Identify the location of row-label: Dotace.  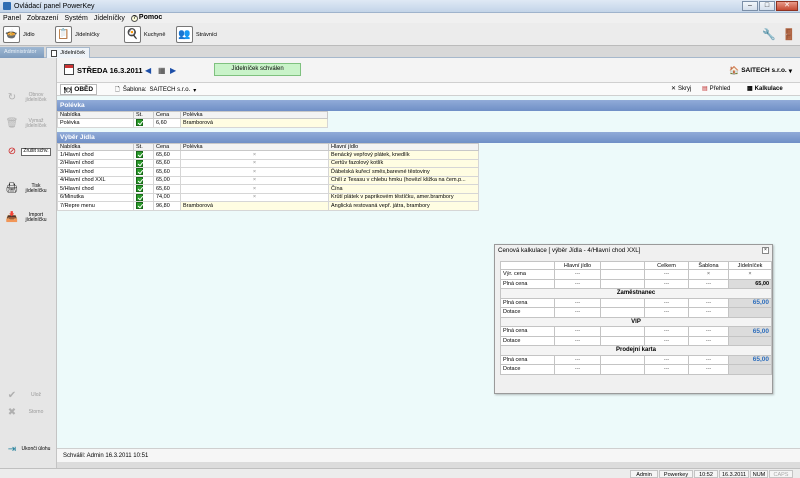
(527, 369).